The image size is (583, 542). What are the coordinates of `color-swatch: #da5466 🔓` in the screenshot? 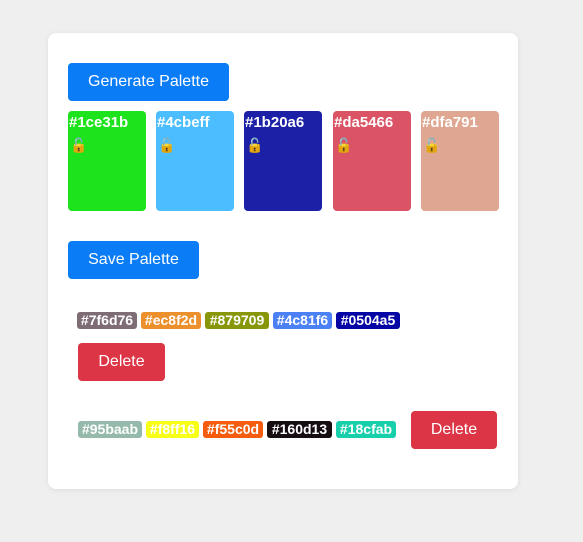 It's located at (372, 161).